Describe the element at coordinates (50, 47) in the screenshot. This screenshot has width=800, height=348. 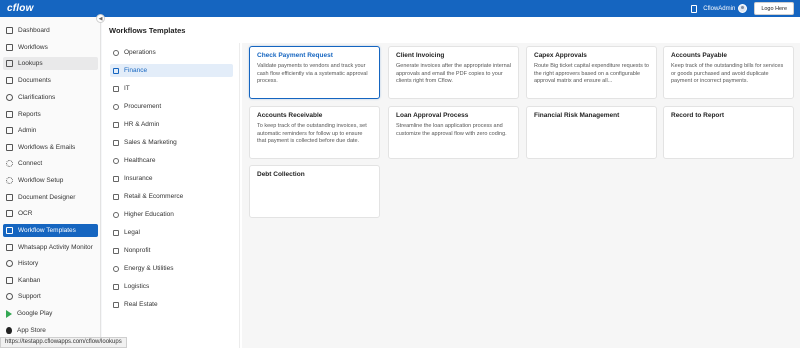
I see `sidebar-item-workflows: Workflows` at that location.